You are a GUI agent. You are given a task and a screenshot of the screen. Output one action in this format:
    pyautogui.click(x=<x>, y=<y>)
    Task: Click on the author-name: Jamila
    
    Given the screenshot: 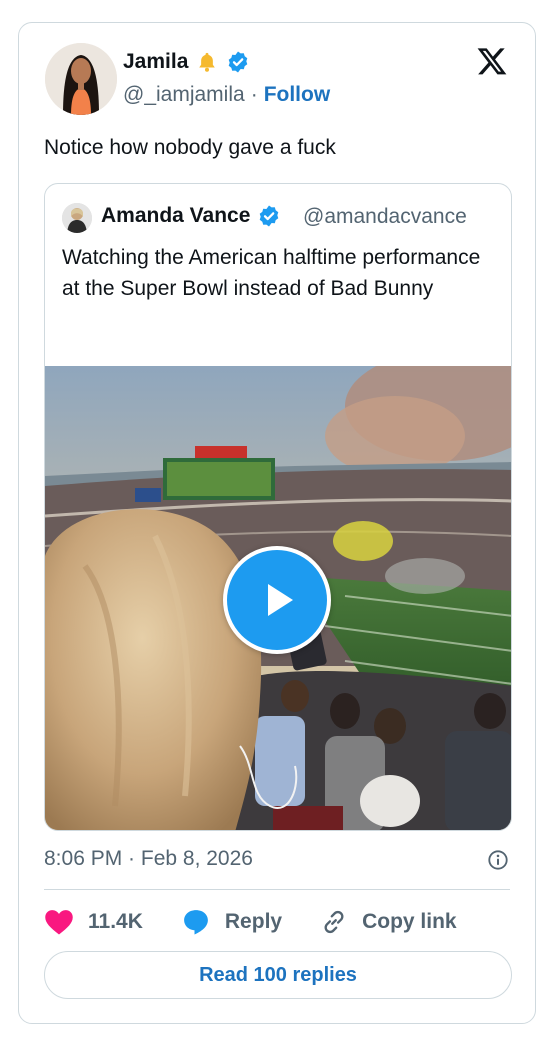 What is the action you would take?
    pyautogui.click(x=155, y=62)
    